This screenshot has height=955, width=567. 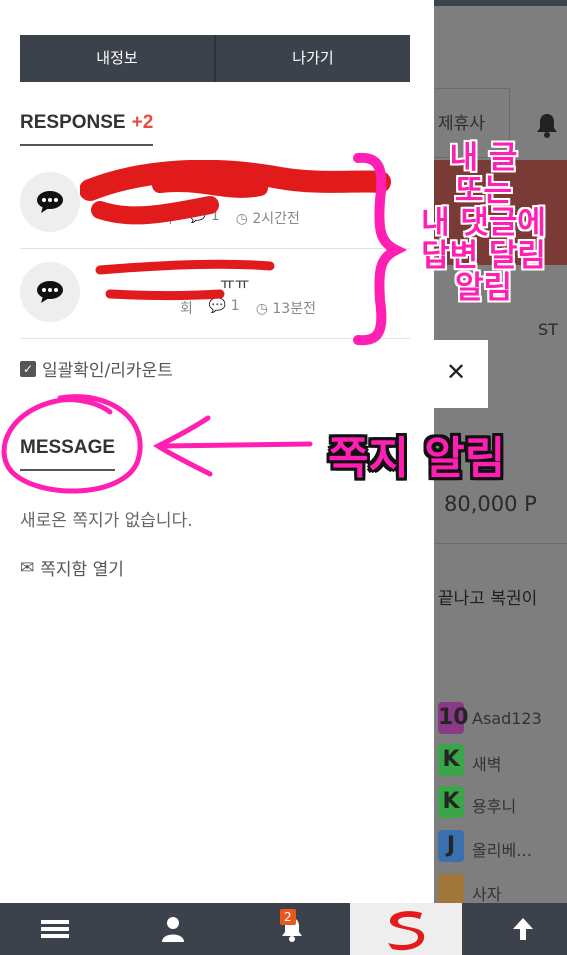 I want to click on st-text: ST, so click(x=548, y=329).